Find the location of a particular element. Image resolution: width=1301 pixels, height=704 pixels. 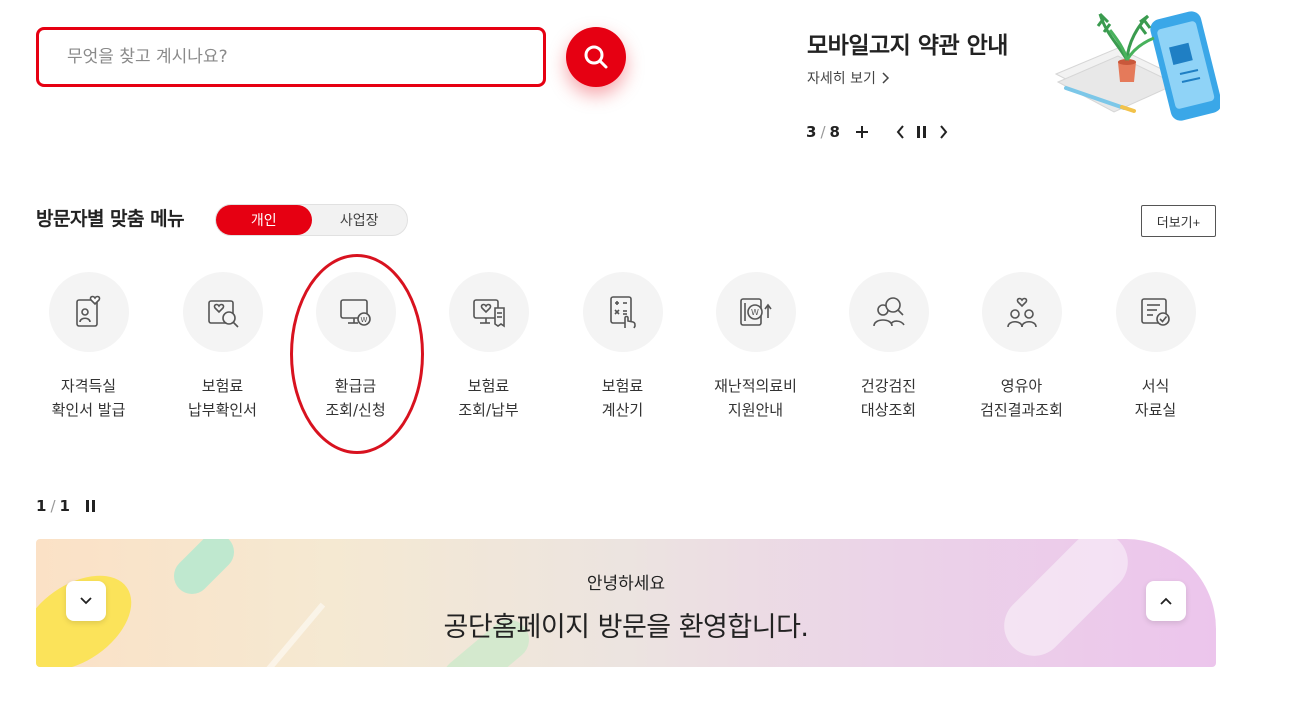

notice-current: 3 is located at coordinates (811, 132).